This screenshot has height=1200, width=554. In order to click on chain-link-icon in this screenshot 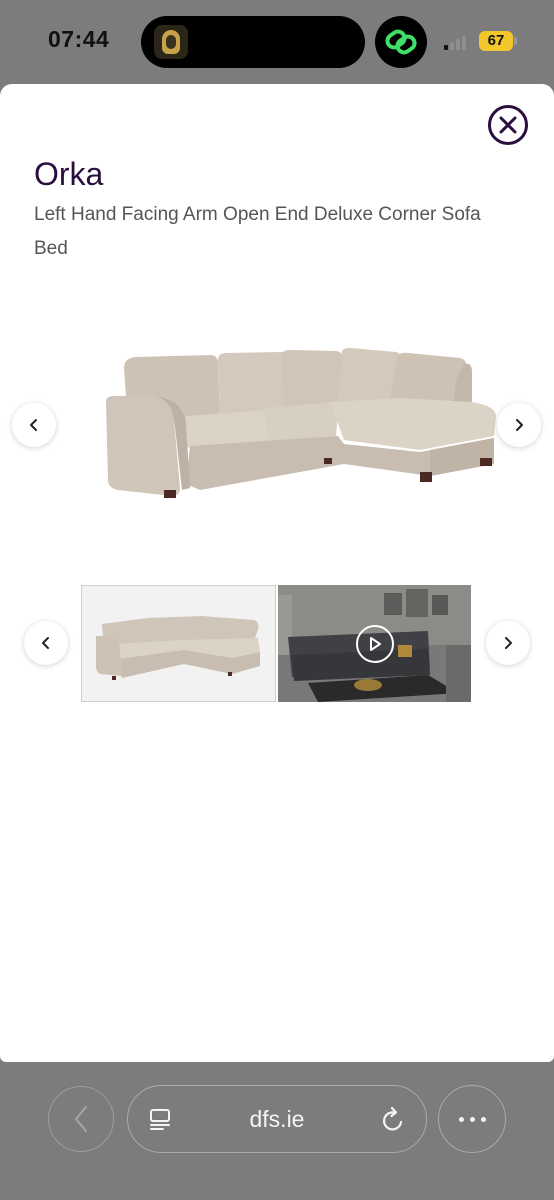, I will do `click(401, 42)`.